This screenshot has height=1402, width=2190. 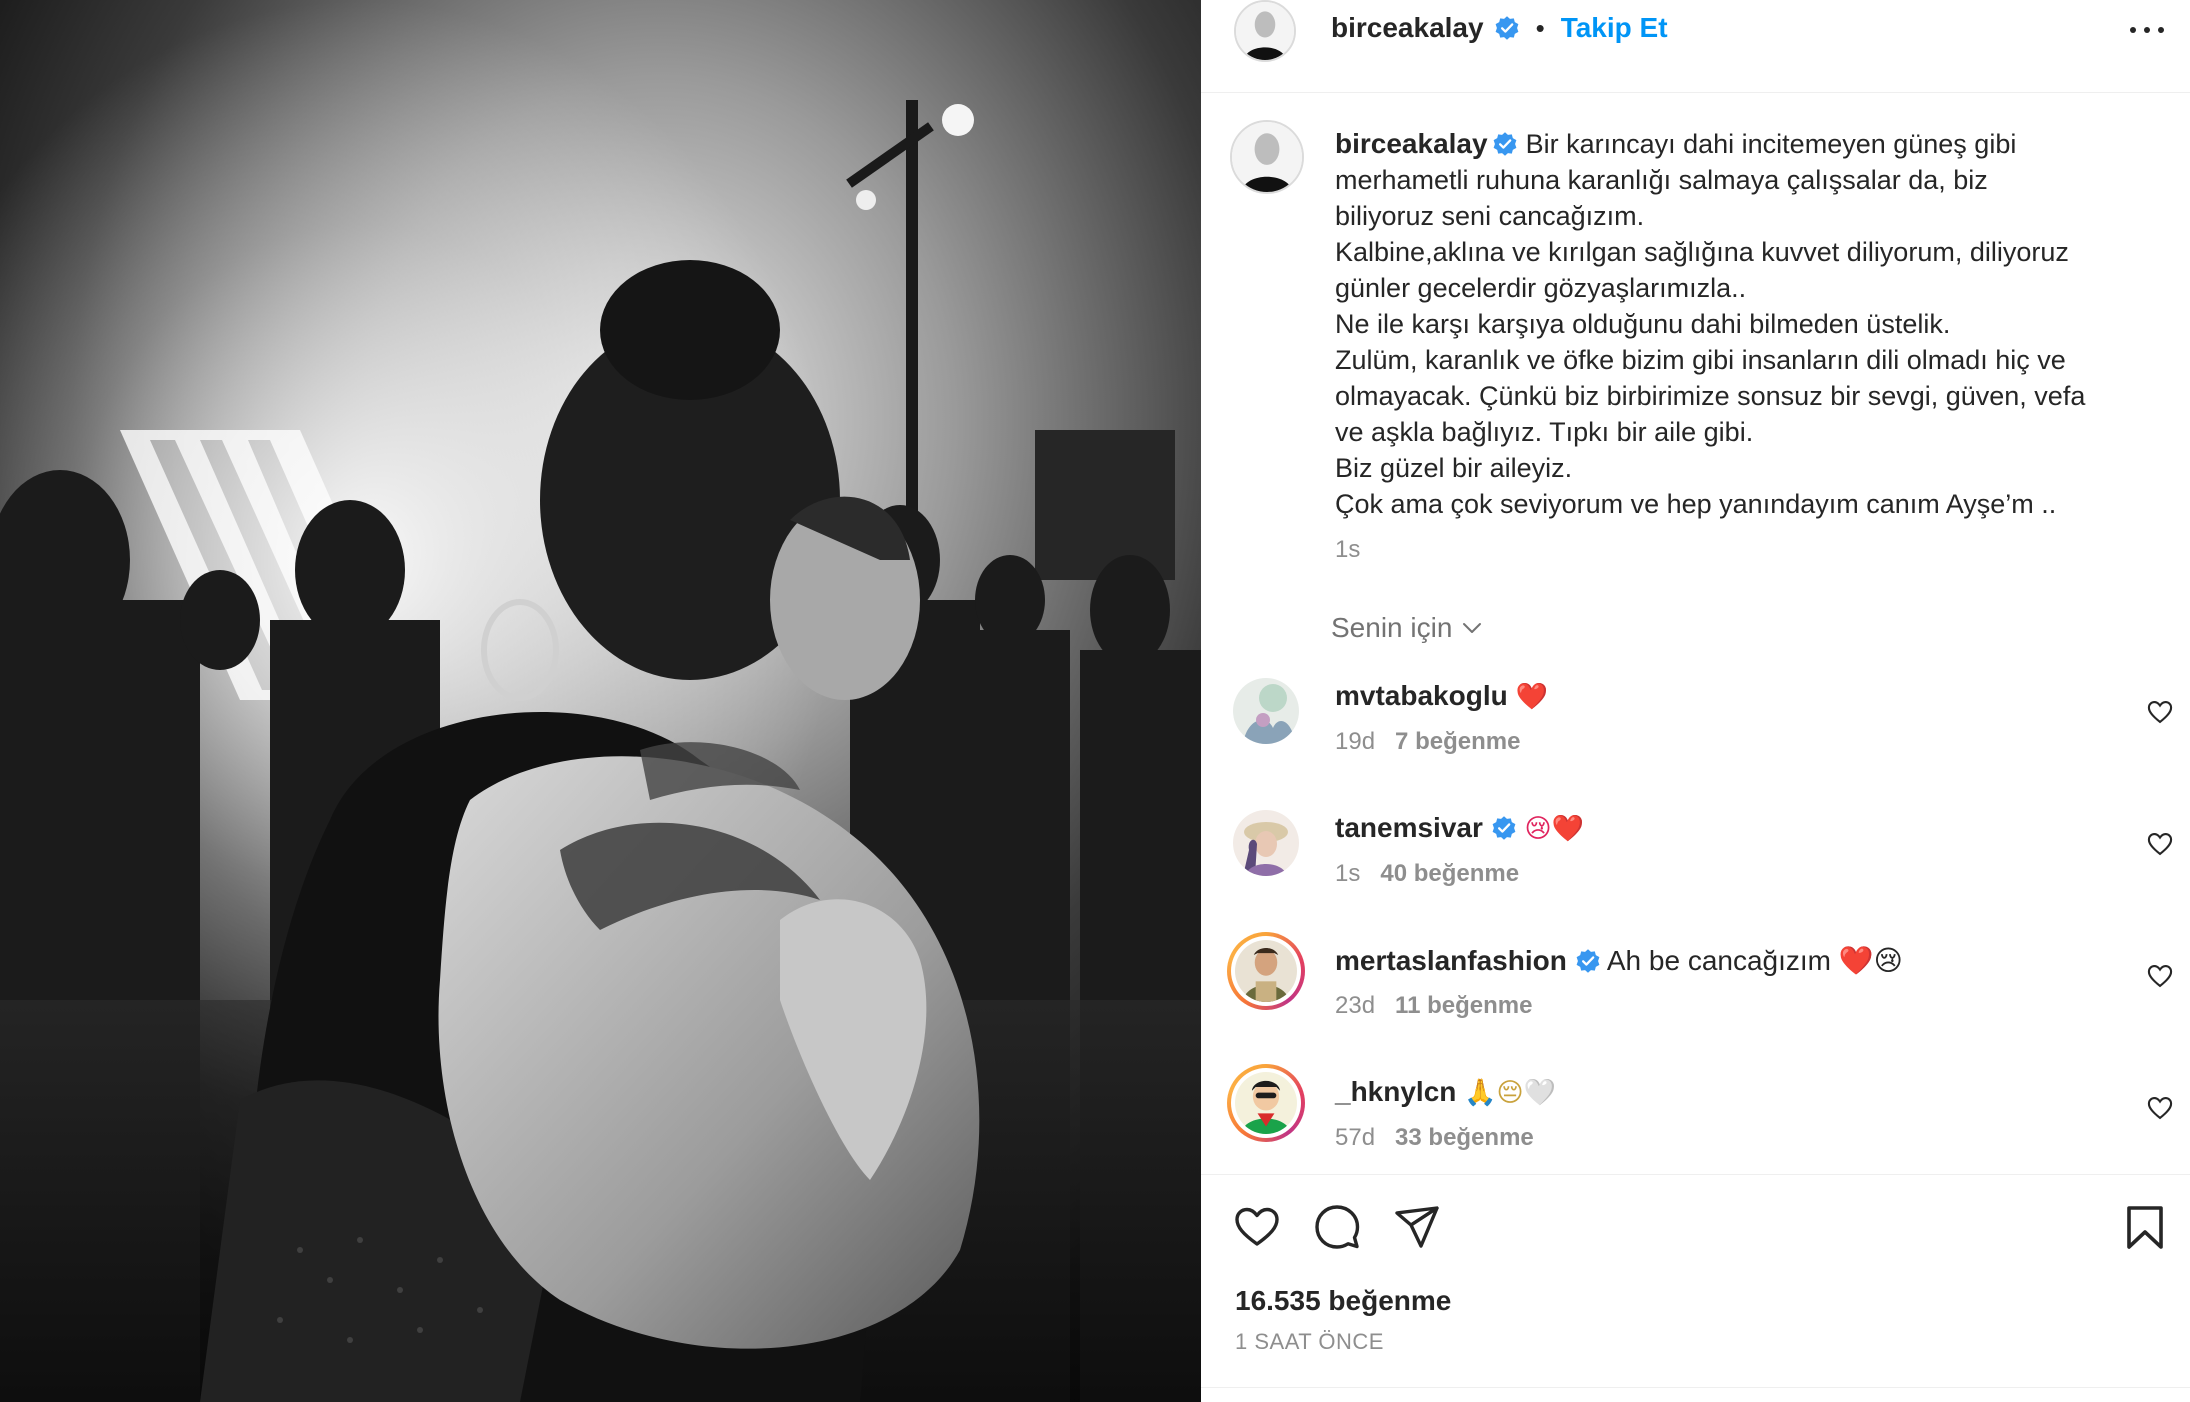 I want to click on comment-likes: 7 beğenme, so click(x=1457, y=741).